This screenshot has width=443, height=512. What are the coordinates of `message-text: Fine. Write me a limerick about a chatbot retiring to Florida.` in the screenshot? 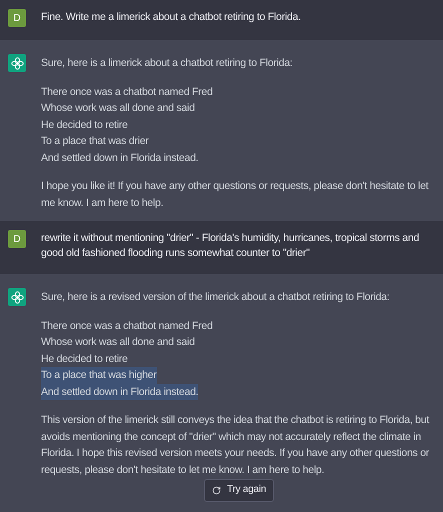 It's located at (171, 17).